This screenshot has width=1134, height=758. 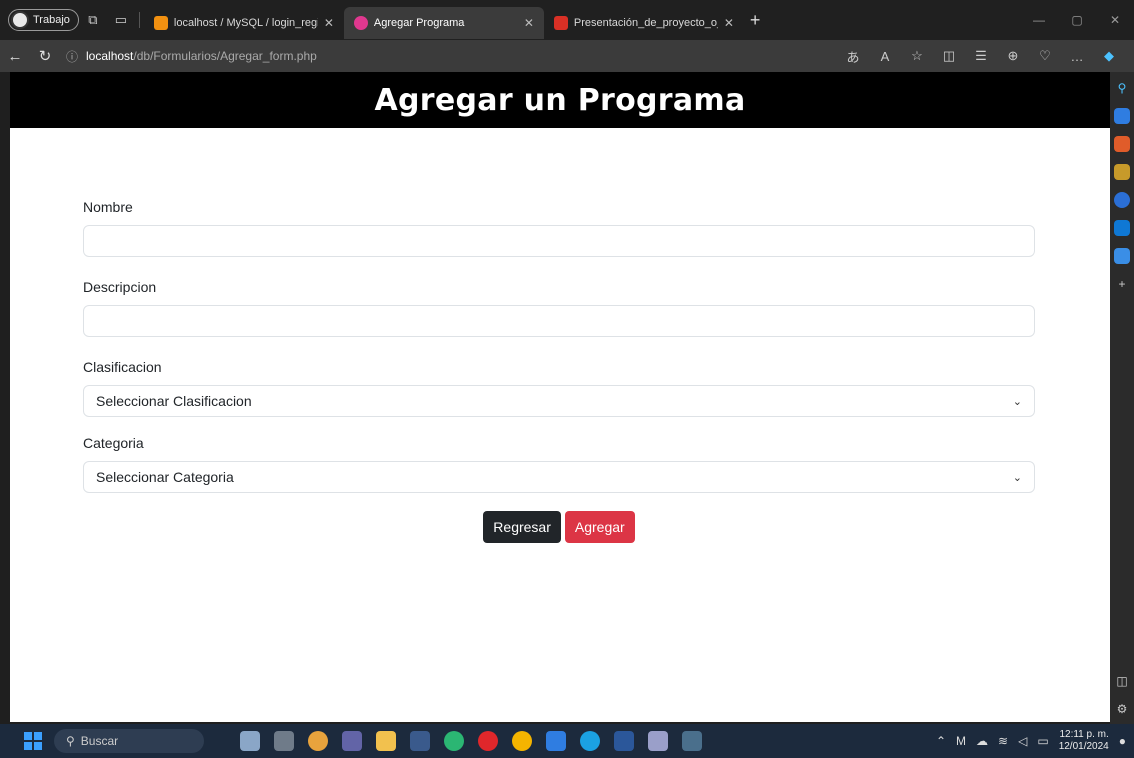 What do you see at coordinates (139, 20) in the screenshot?
I see `tab-separator` at bounding box center [139, 20].